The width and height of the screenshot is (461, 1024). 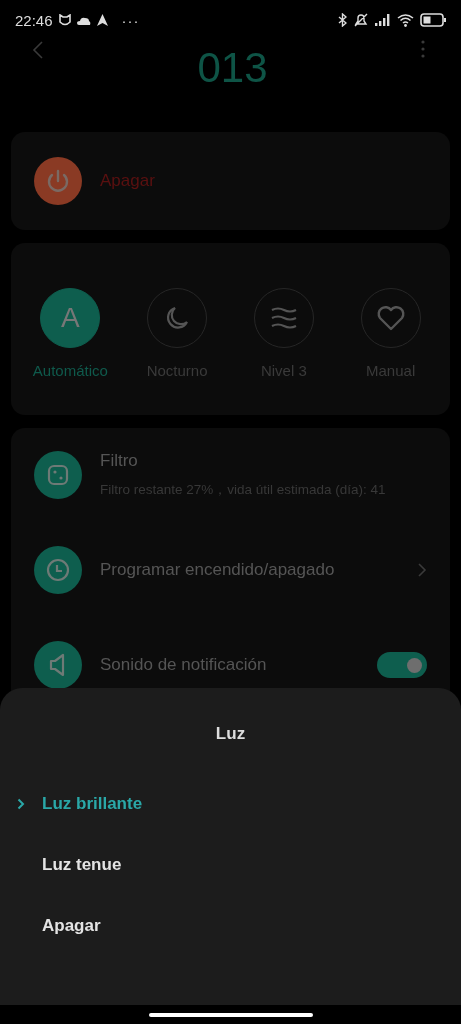 I want to click on signal-icon, so click(x=383, y=20).